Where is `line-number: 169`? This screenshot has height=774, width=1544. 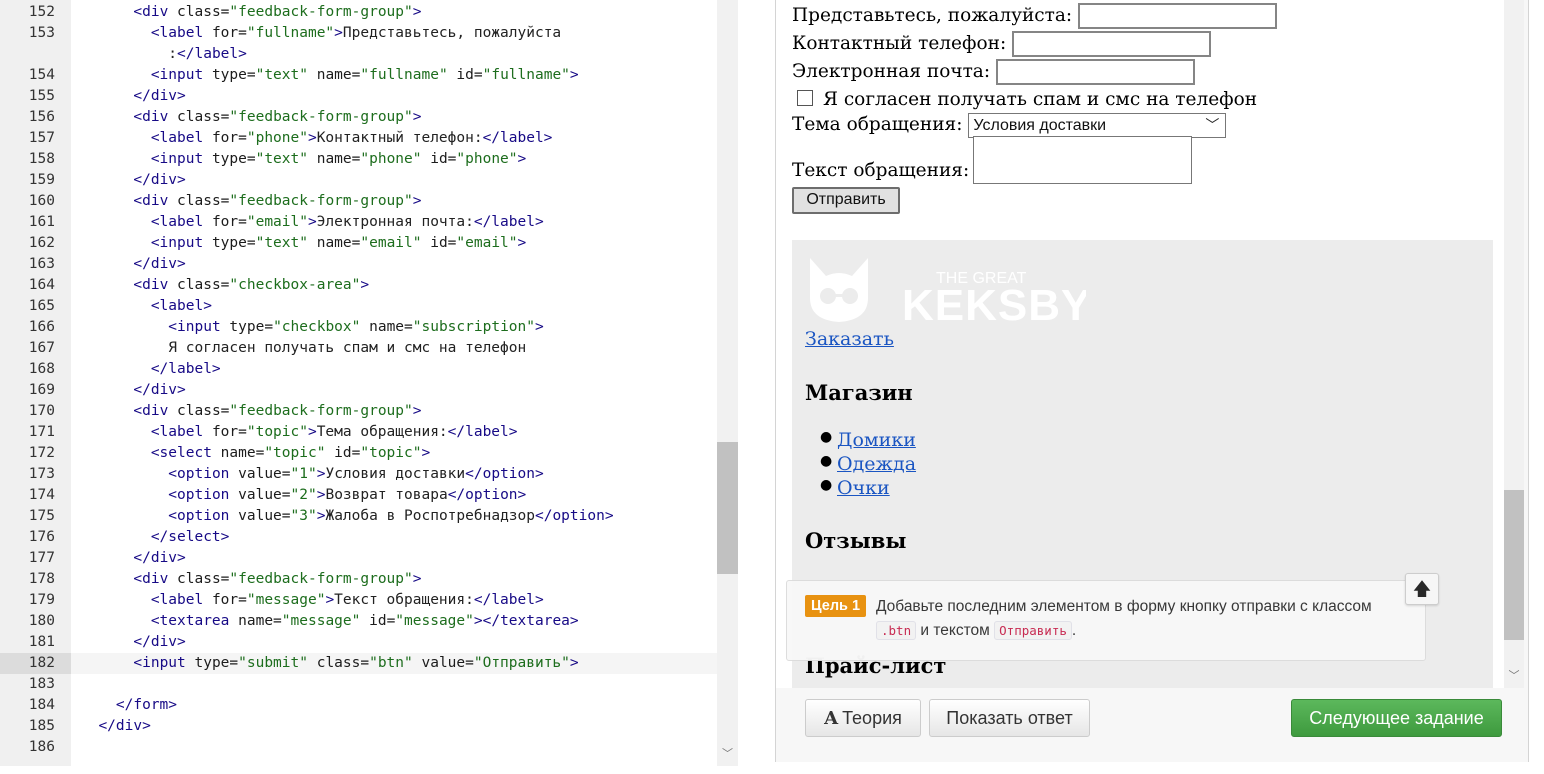
line-number: 169 is located at coordinates (41, 390).